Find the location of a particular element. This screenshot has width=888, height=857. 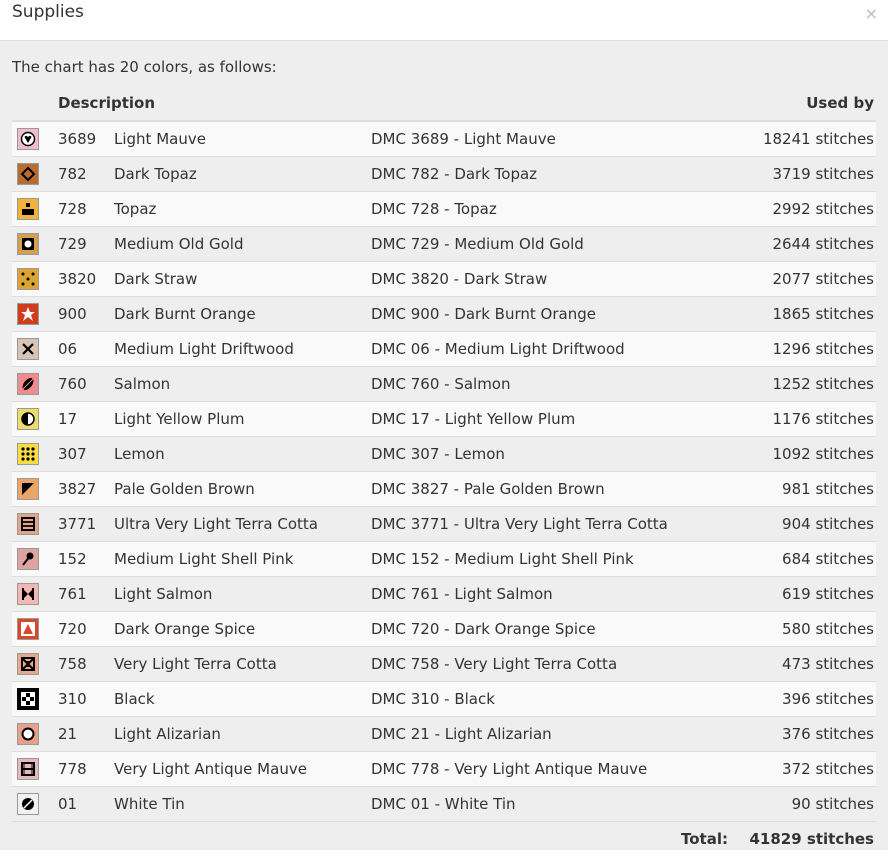

thread-name: Light Alizarian is located at coordinates (242, 733).